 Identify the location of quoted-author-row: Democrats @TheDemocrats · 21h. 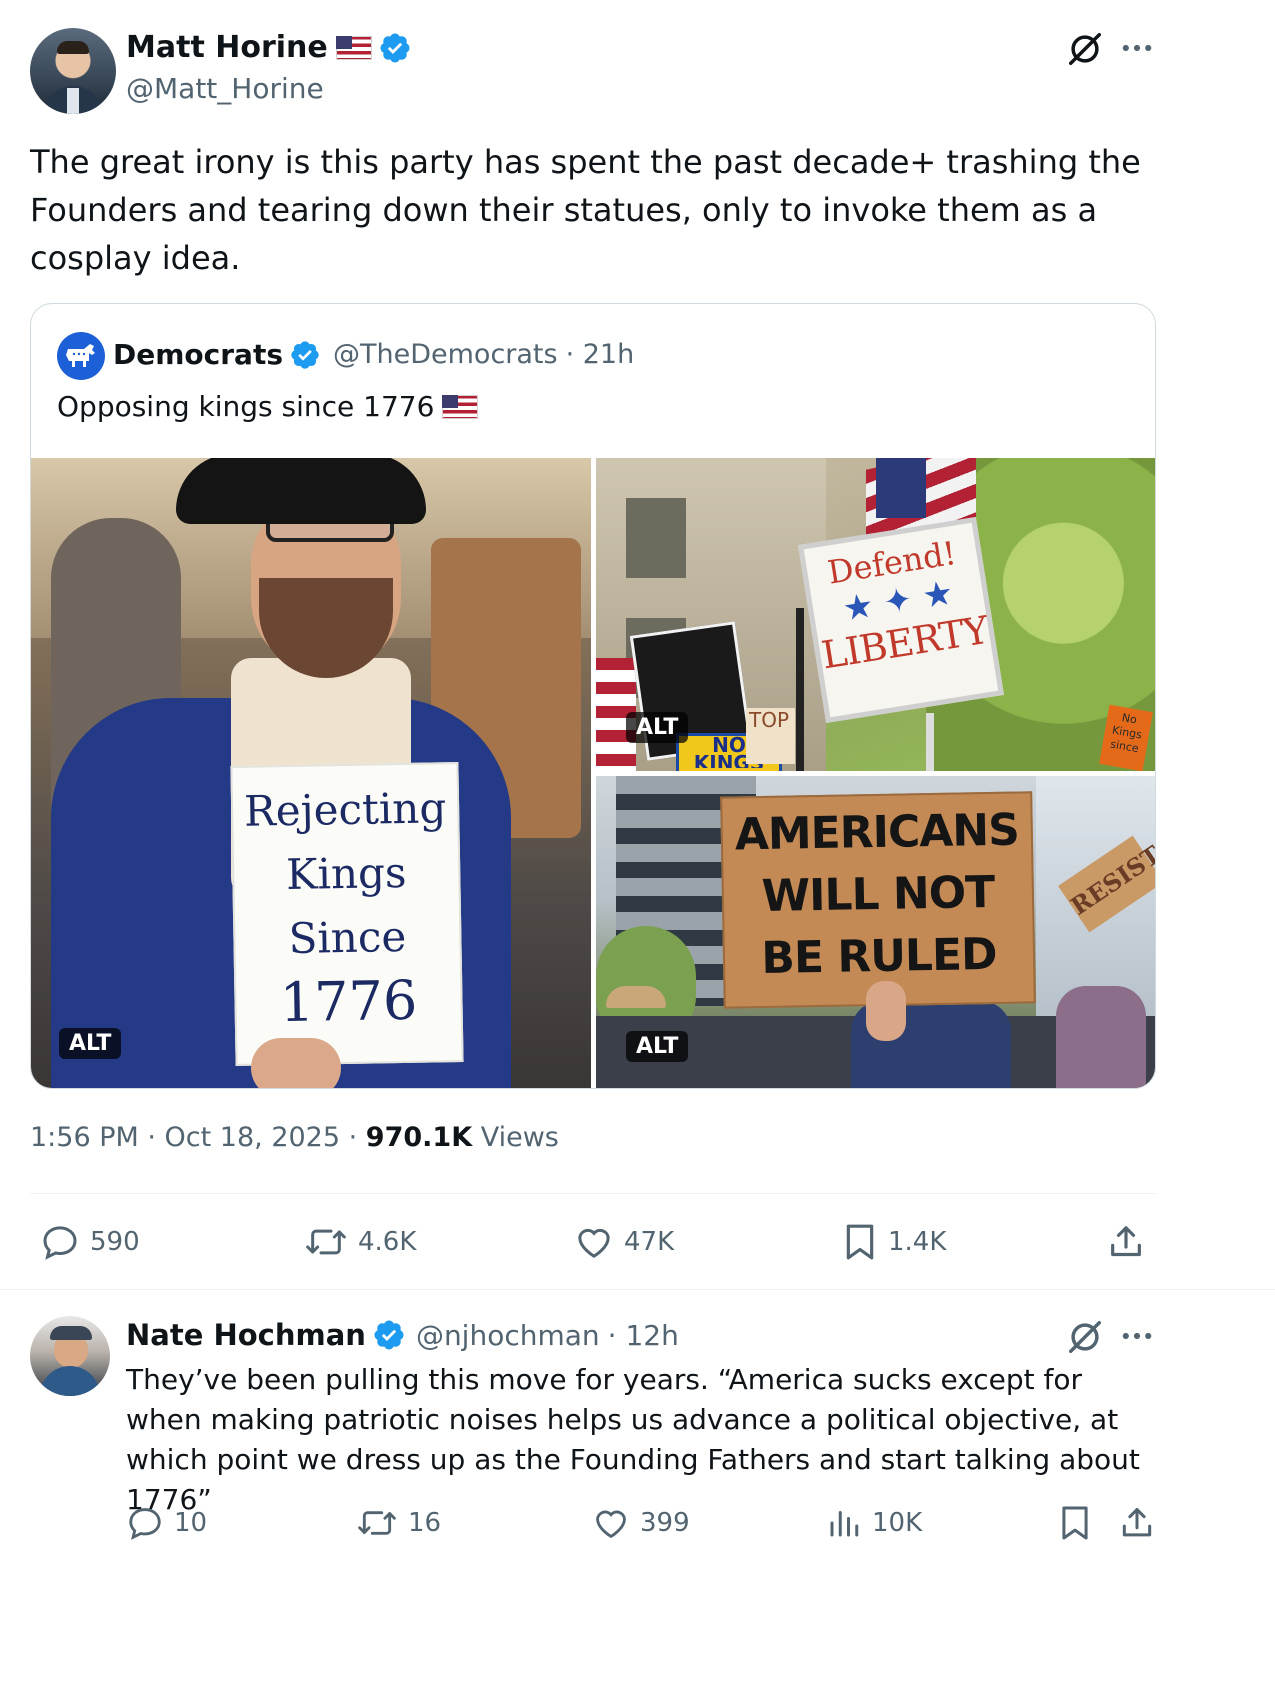
(373, 354).